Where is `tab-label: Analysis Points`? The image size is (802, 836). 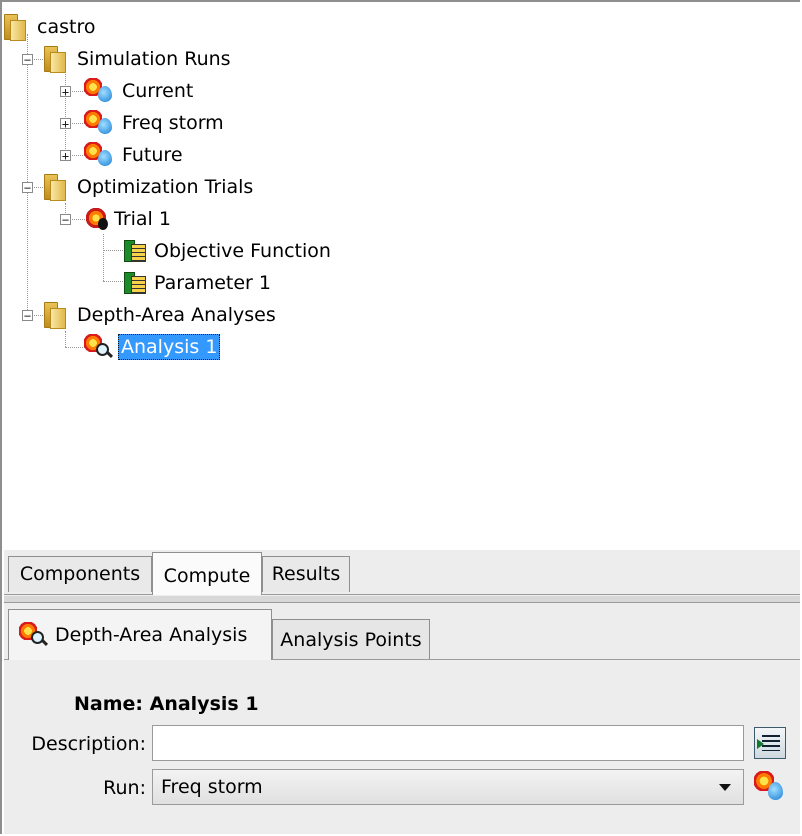
tab-label: Analysis Points is located at coordinates (351, 639).